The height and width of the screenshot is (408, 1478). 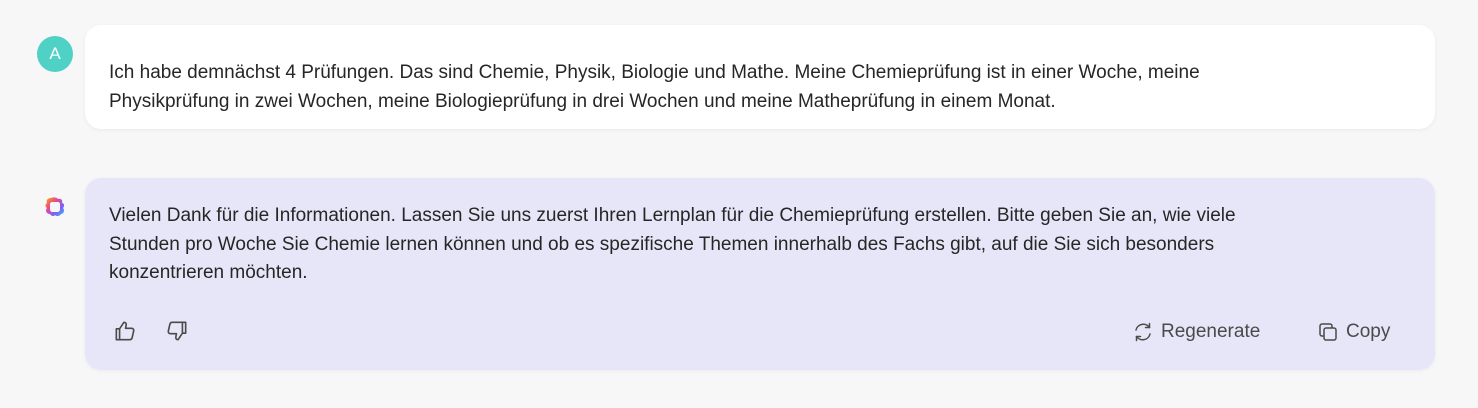 I want to click on thumb-up-button, so click(x=125, y=331).